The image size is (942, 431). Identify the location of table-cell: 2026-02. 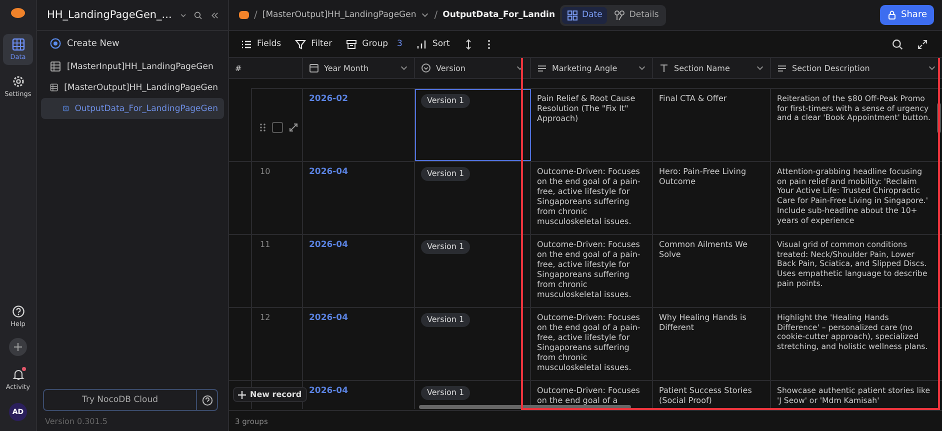
(359, 125).